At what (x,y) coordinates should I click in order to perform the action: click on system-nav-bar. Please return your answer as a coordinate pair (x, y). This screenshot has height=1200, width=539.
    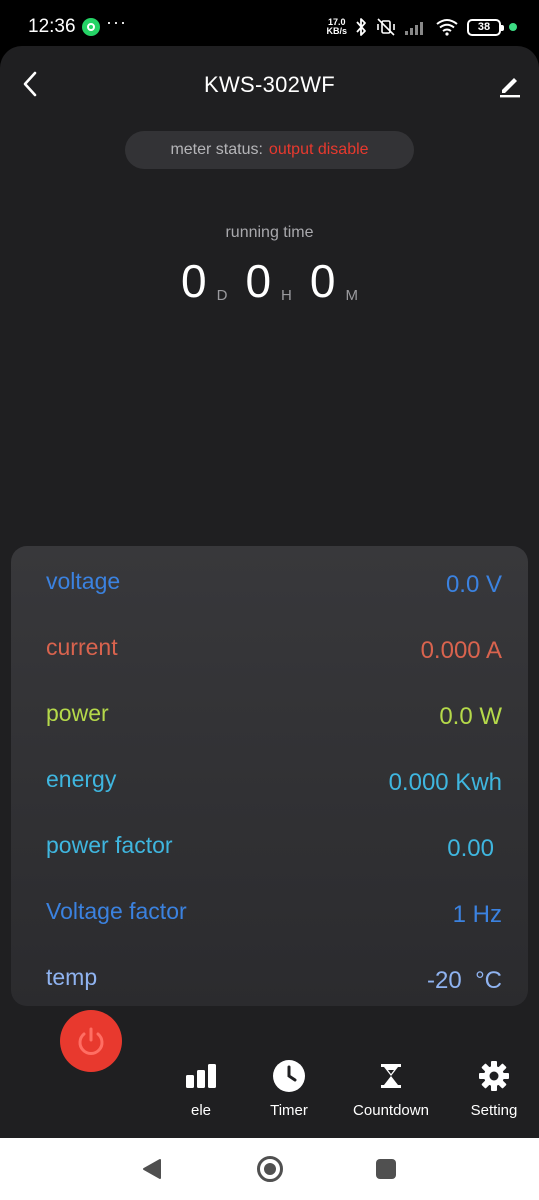
    Looking at the image, I should click on (269, 1169).